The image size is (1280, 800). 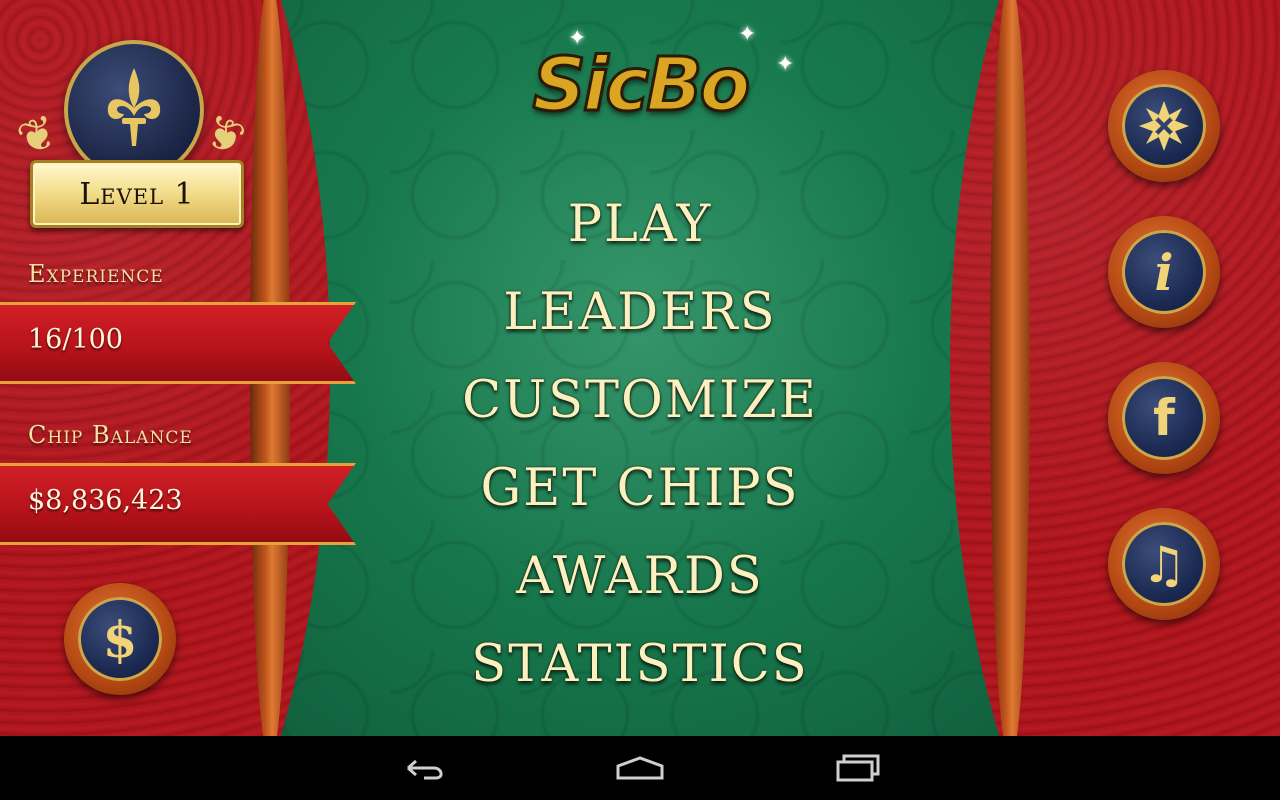 What do you see at coordinates (105, 500) in the screenshot?
I see `chip-balance-value: $8,836,423` at bounding box center [105, 500].